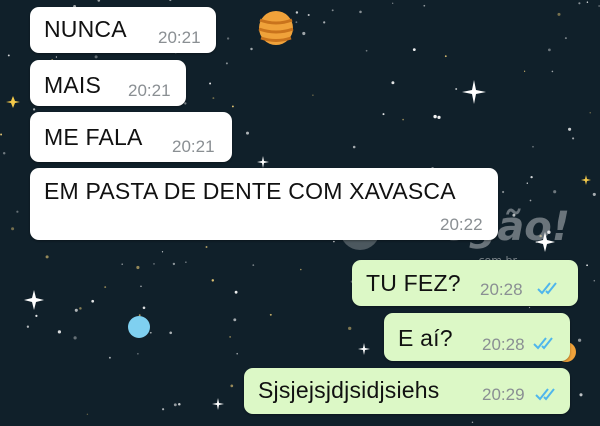  I want to click on message-bubble-outgoing: TU FEZ? 20:28, so click(465, 283).